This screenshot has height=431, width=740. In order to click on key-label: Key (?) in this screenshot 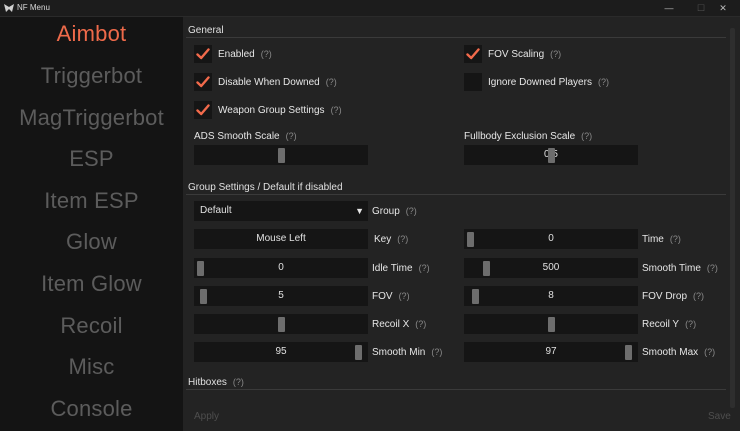, I will do `click(391, 239)`.